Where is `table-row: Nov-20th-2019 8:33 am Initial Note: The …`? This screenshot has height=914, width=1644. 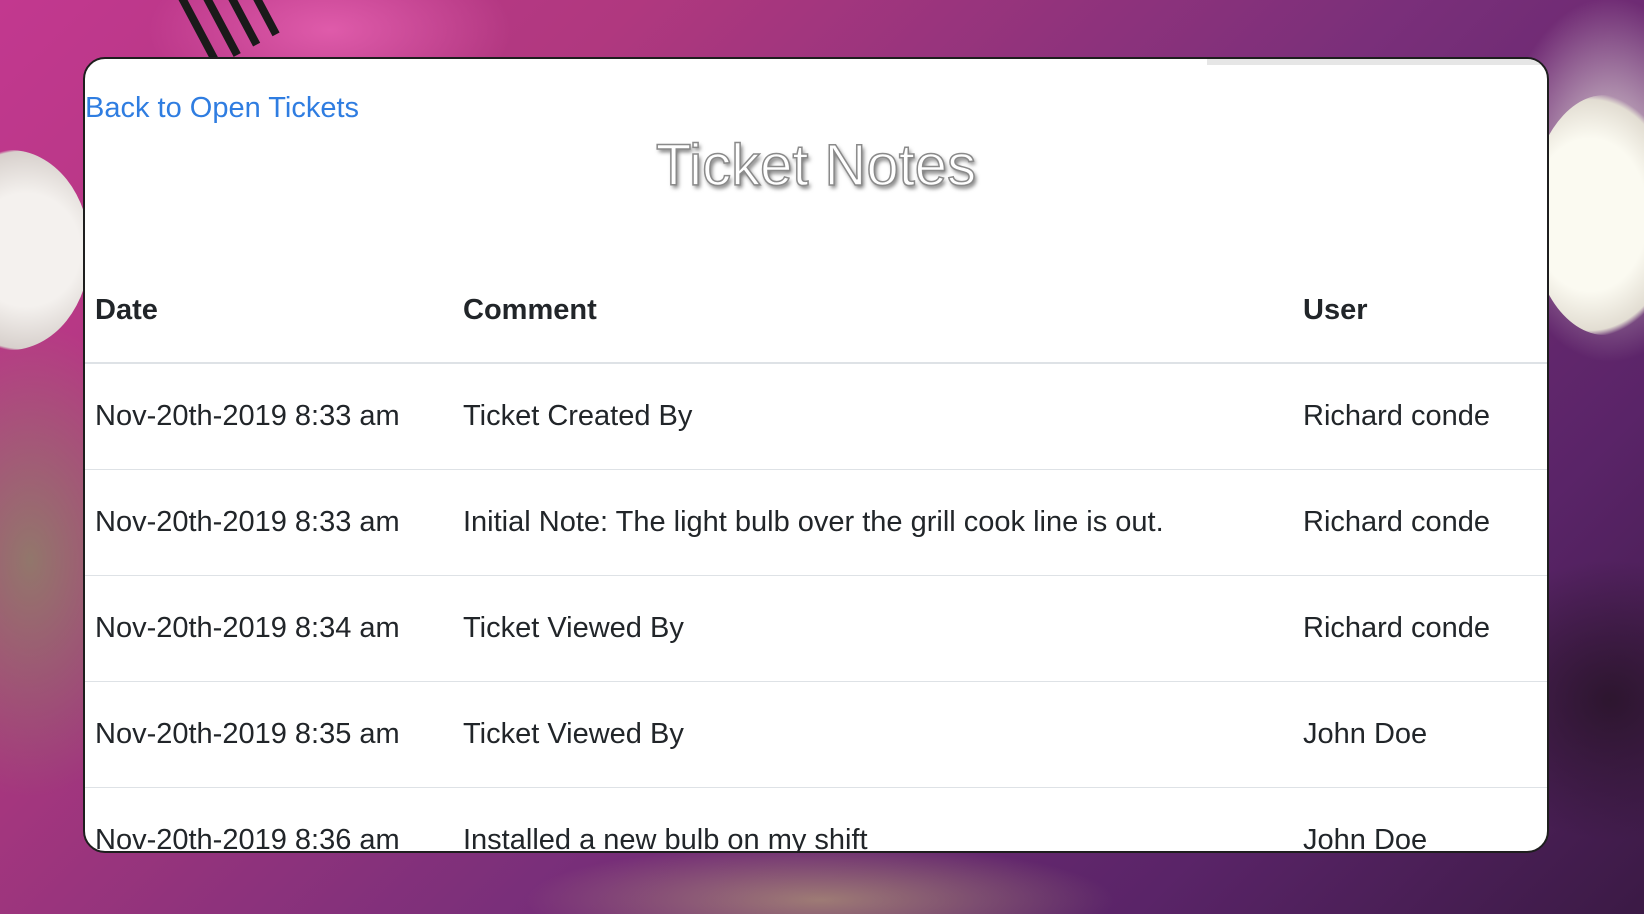 table-row: Nov-20th-2019 8:33 am Initial Note: The … is located at coordinates (816, 522).